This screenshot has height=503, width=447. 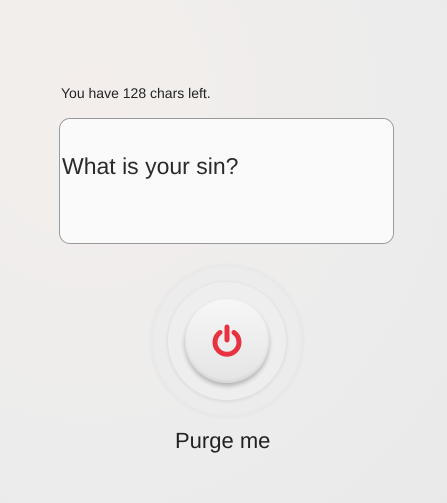 What do you see at coordinates (136, 93) in the screenshot?
I see `chars-left-text: You have 128 chars left.` at bounding box center [136, 93].